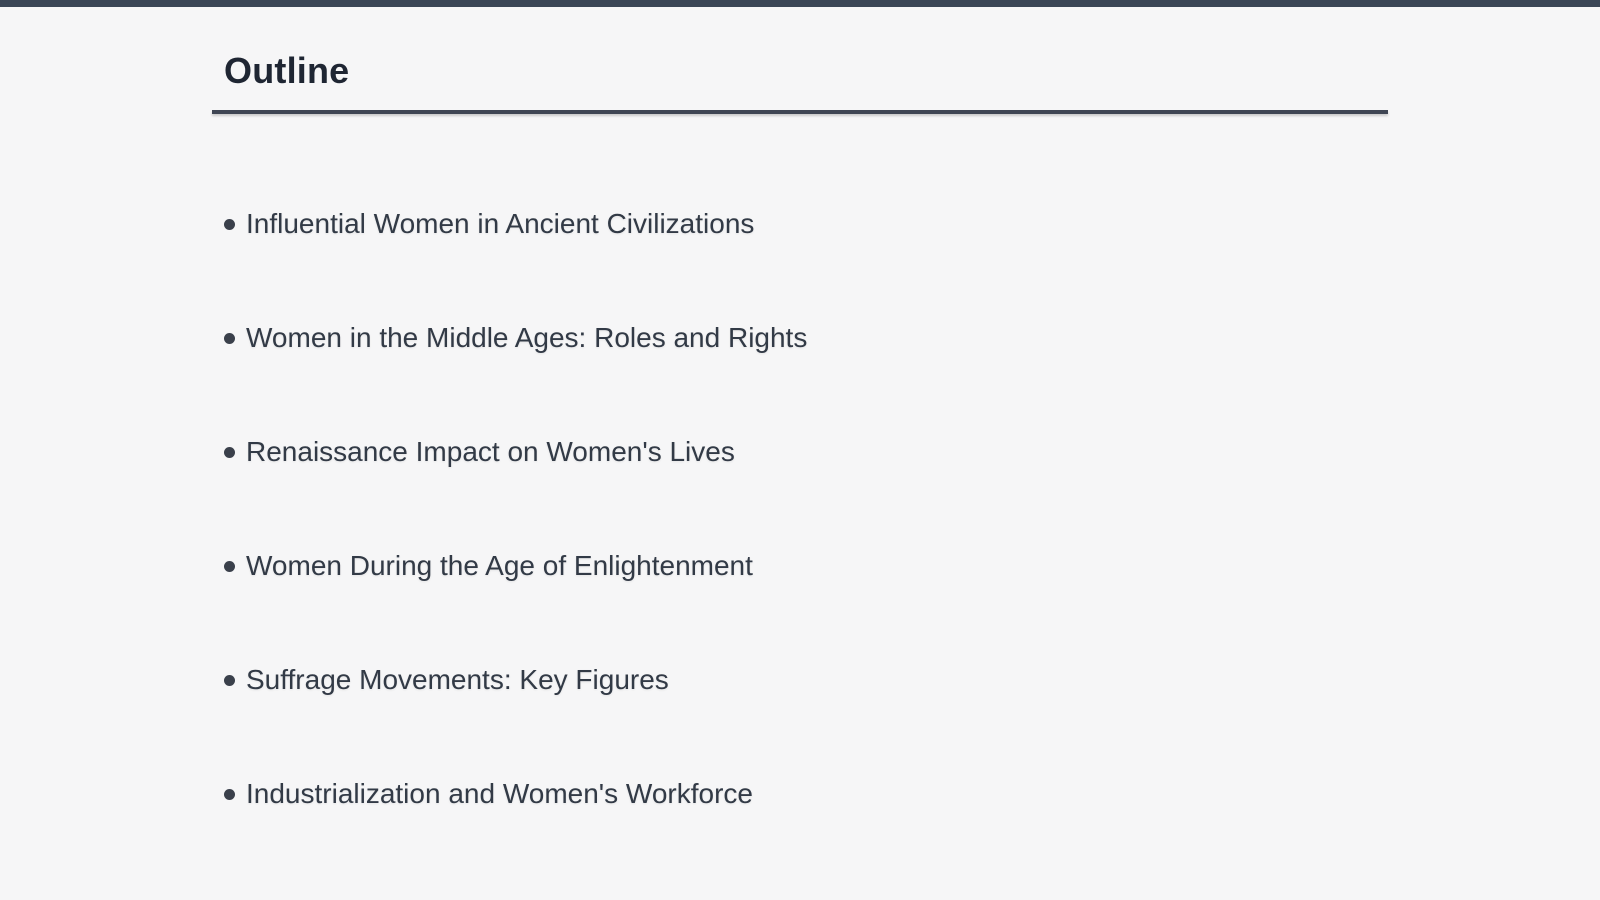 Image resolution: width=1600 pixels, height=900 pixels. I want to click on outline-item-text: Suffrage Movements: Key Figures, so click(457, 679).